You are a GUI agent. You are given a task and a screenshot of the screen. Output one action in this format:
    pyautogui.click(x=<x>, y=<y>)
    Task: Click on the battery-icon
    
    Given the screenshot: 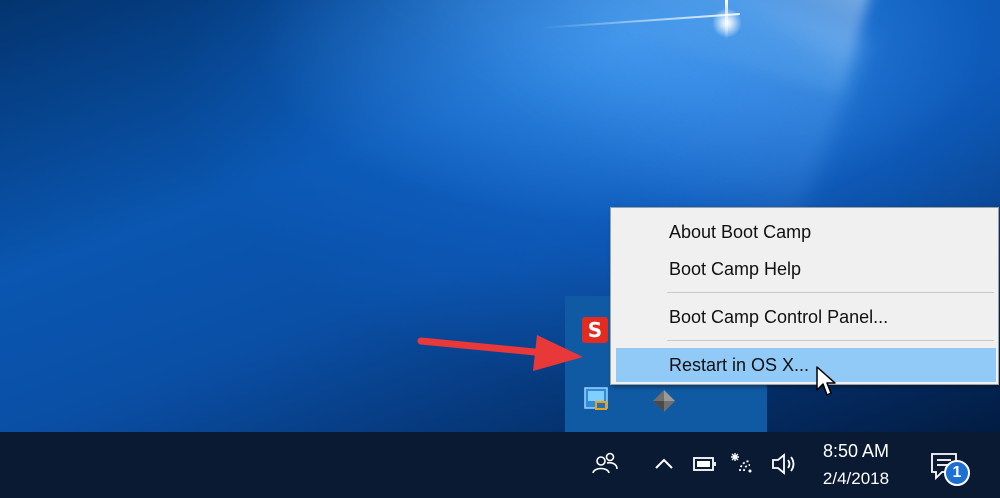 What is the action you would take?
    pyautogui.click(x=705, y=464)
    